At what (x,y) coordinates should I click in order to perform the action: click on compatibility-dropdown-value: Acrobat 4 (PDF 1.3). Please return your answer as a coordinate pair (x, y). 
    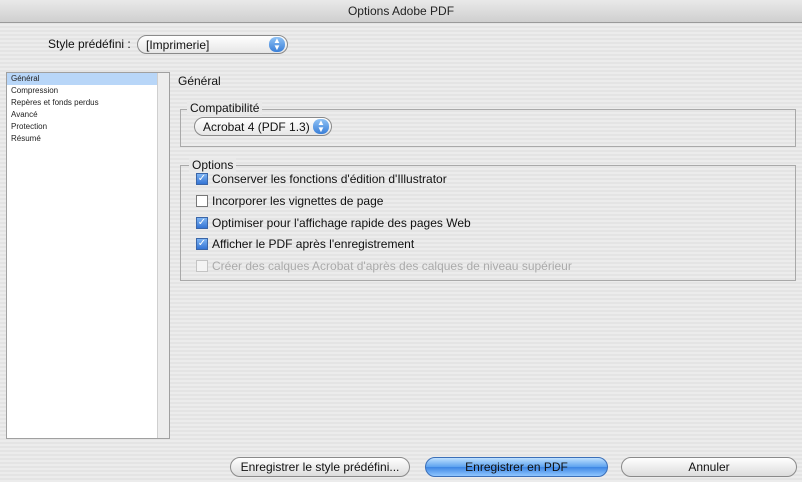
    Looking at the image, I should click on (256, 127).